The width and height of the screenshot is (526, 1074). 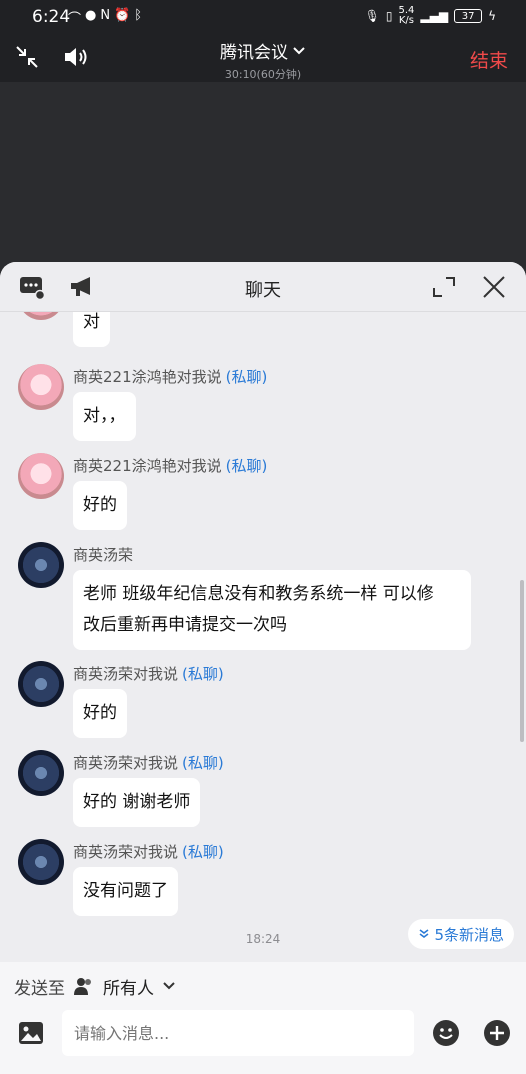 I want to click on wechat-icon: ●, so click(x=91, y=15).